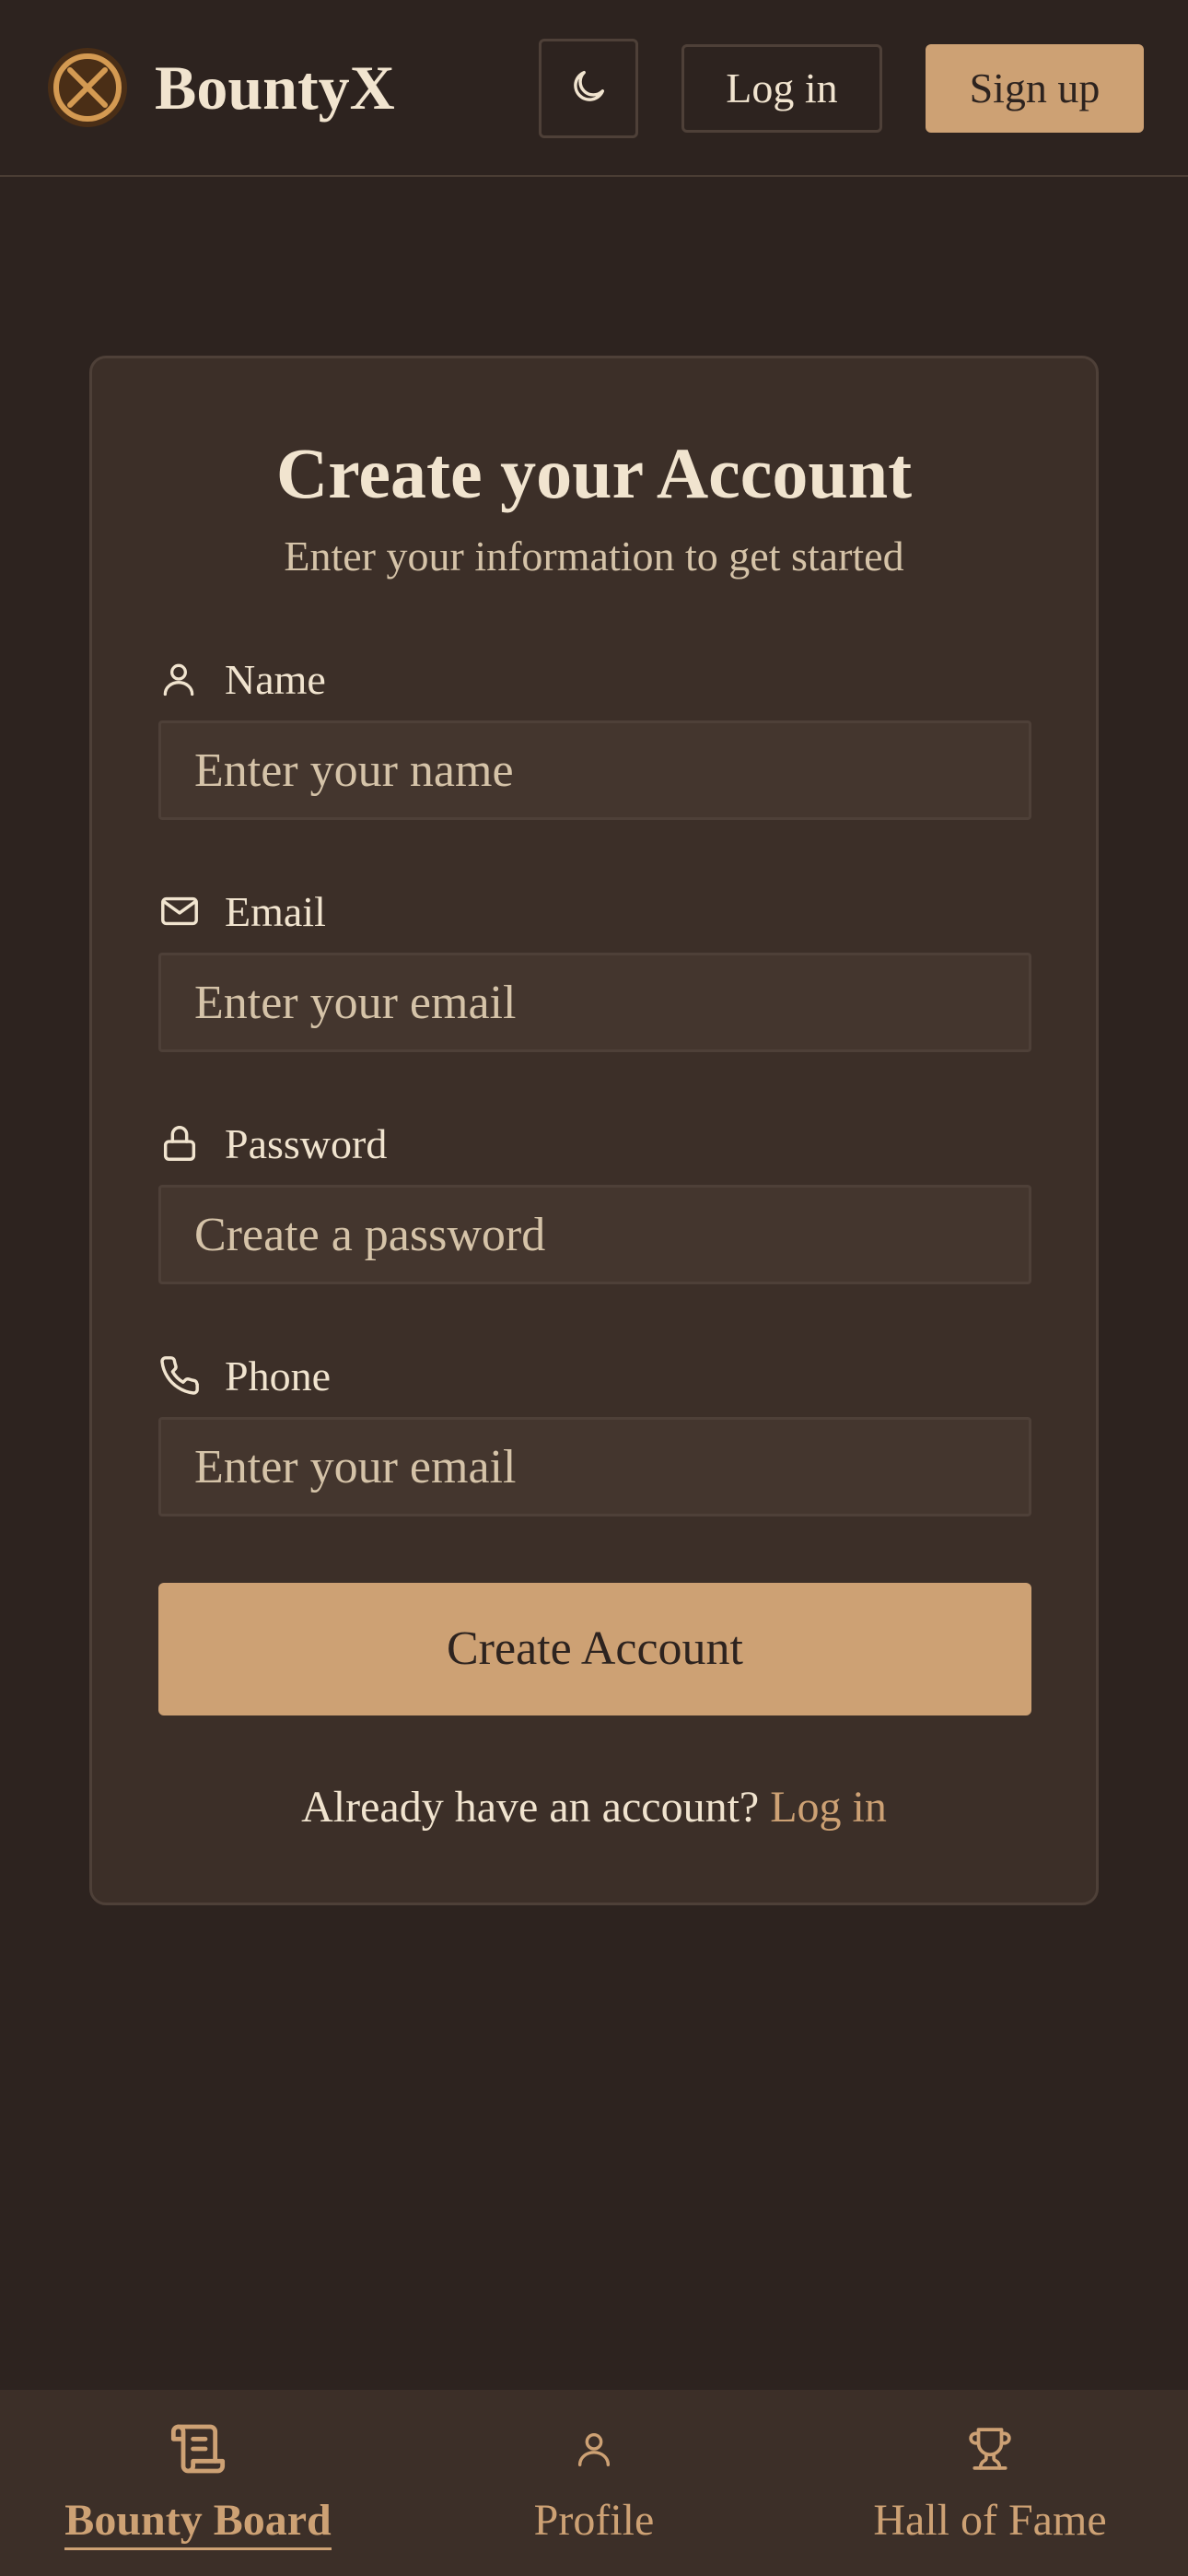 This screenshot has width=1188, height=2576. Describe the element at coordinates (198, 2522) in the screenshot. I see `nav-label-bounty-board: Bounty Board` at that location.